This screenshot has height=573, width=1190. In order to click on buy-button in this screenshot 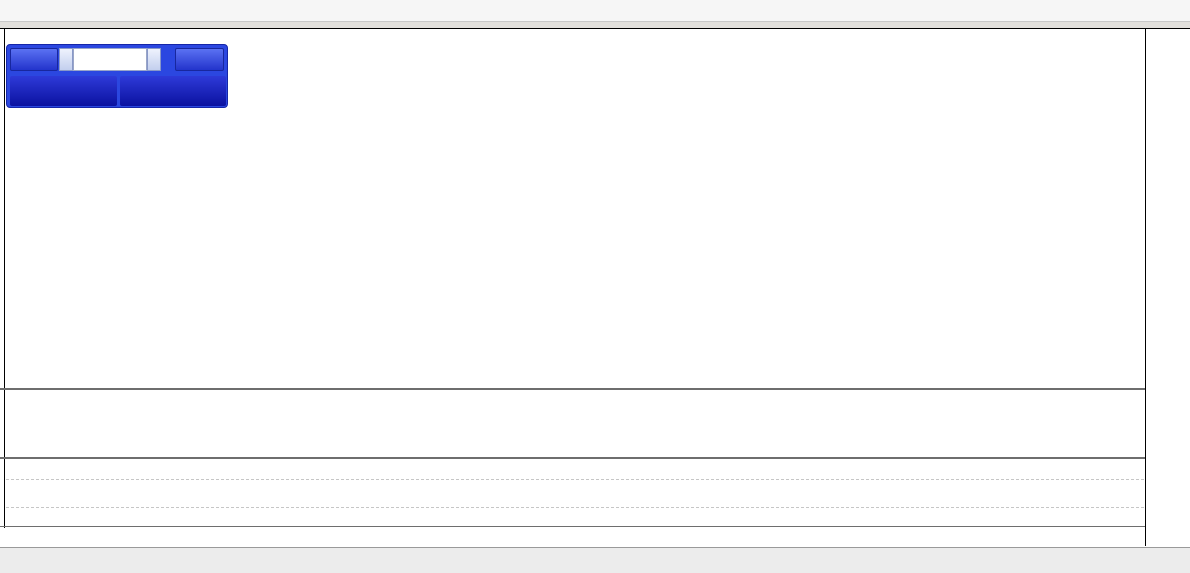, I will do `click(199, 59)`.